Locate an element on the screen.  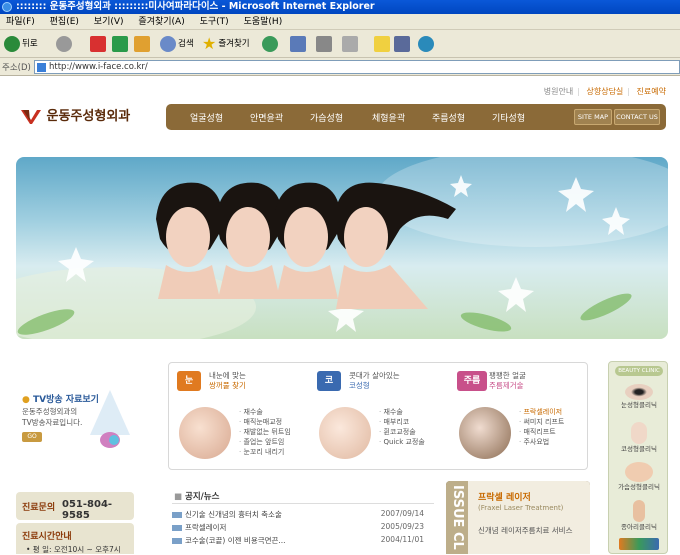
messenger-button is located at coordinates (427, 44).